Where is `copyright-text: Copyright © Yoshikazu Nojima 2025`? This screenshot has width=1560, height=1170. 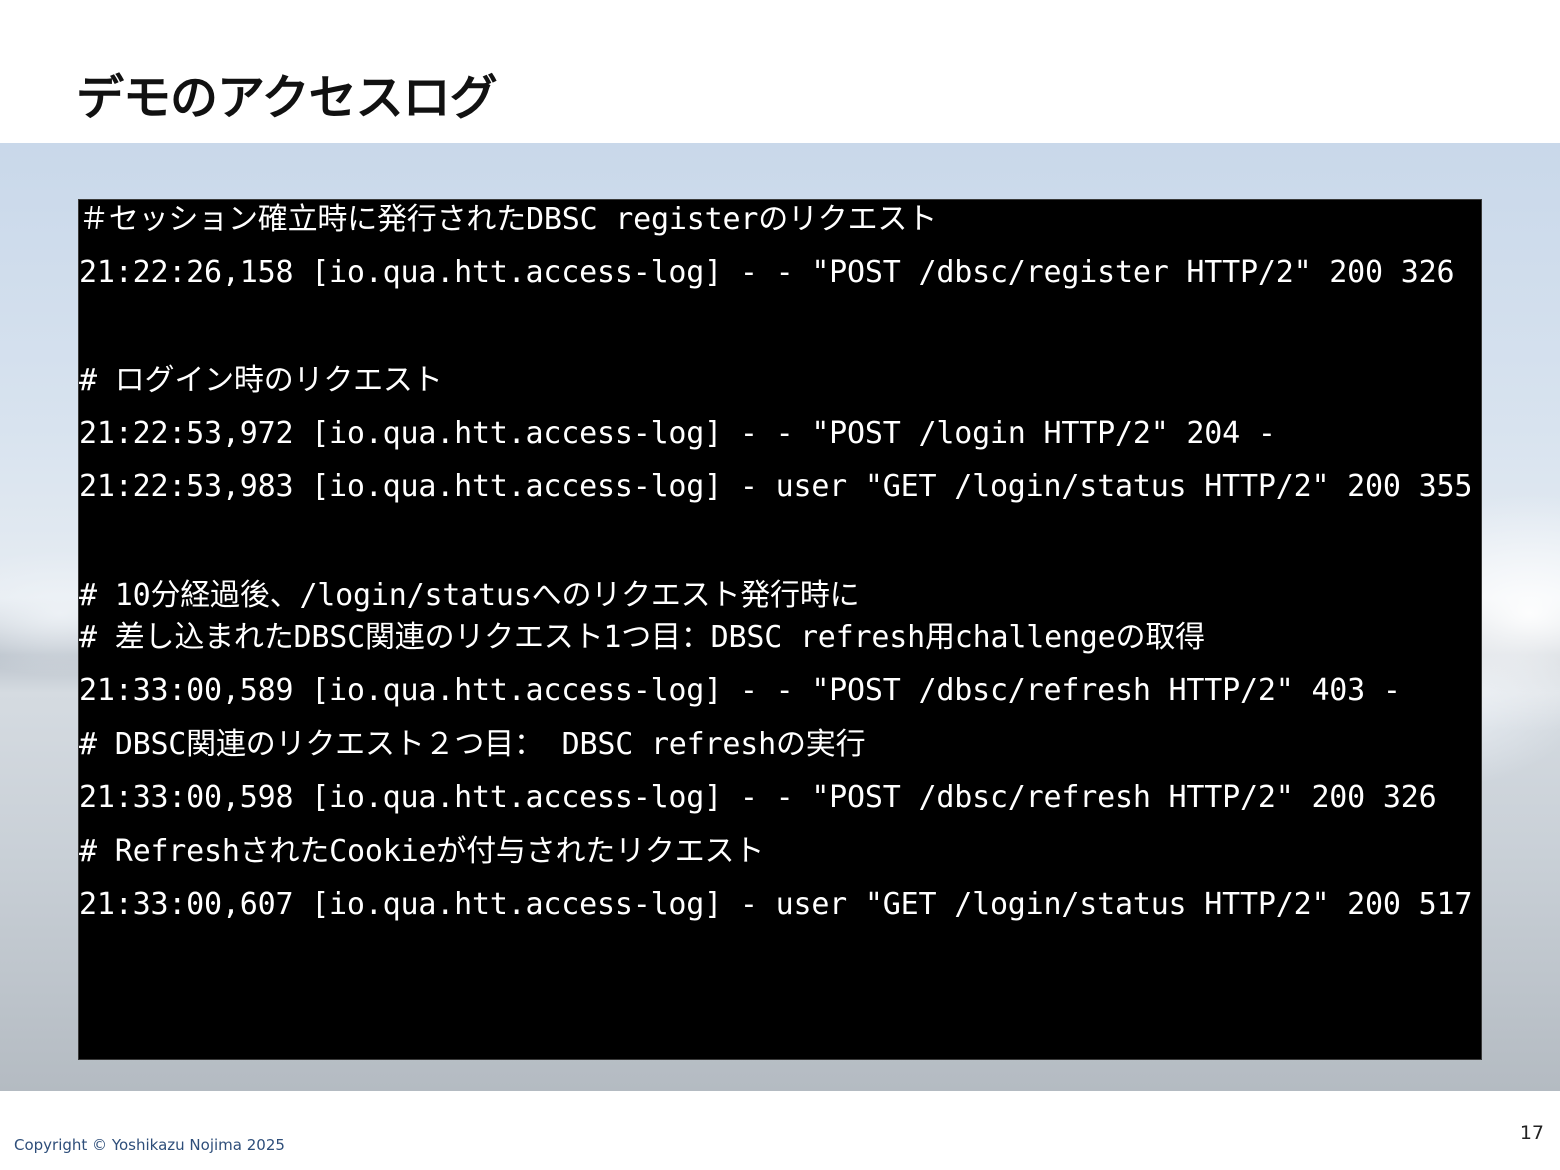
copyright-text: Copyright © Yoshikazu Nojima 2025 is located at coordinates (149, 1145).